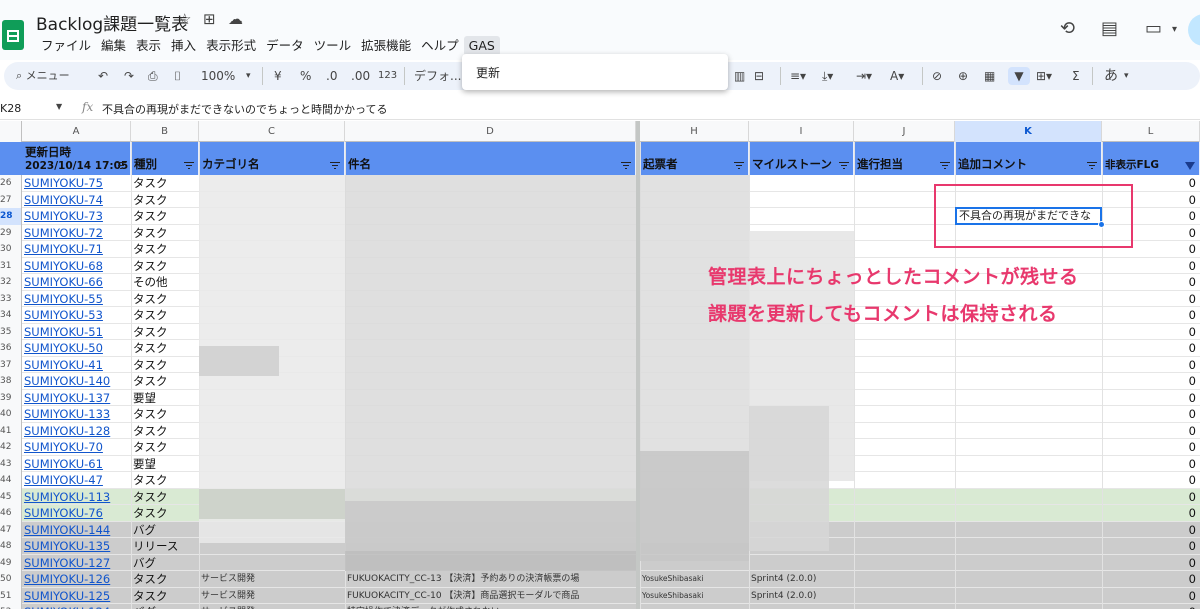 This screenshot has height=609, width=1200. I want to click on menu-item: 表示, so click(148, 46).